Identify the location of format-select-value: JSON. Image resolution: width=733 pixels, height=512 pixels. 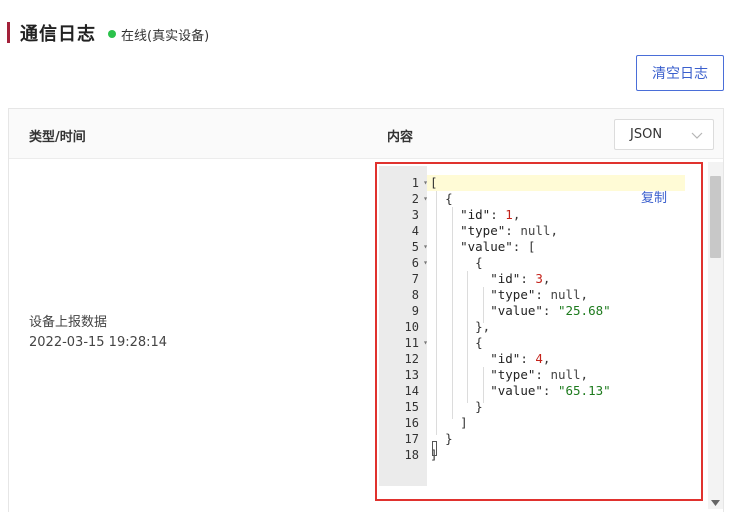
(646, 134).